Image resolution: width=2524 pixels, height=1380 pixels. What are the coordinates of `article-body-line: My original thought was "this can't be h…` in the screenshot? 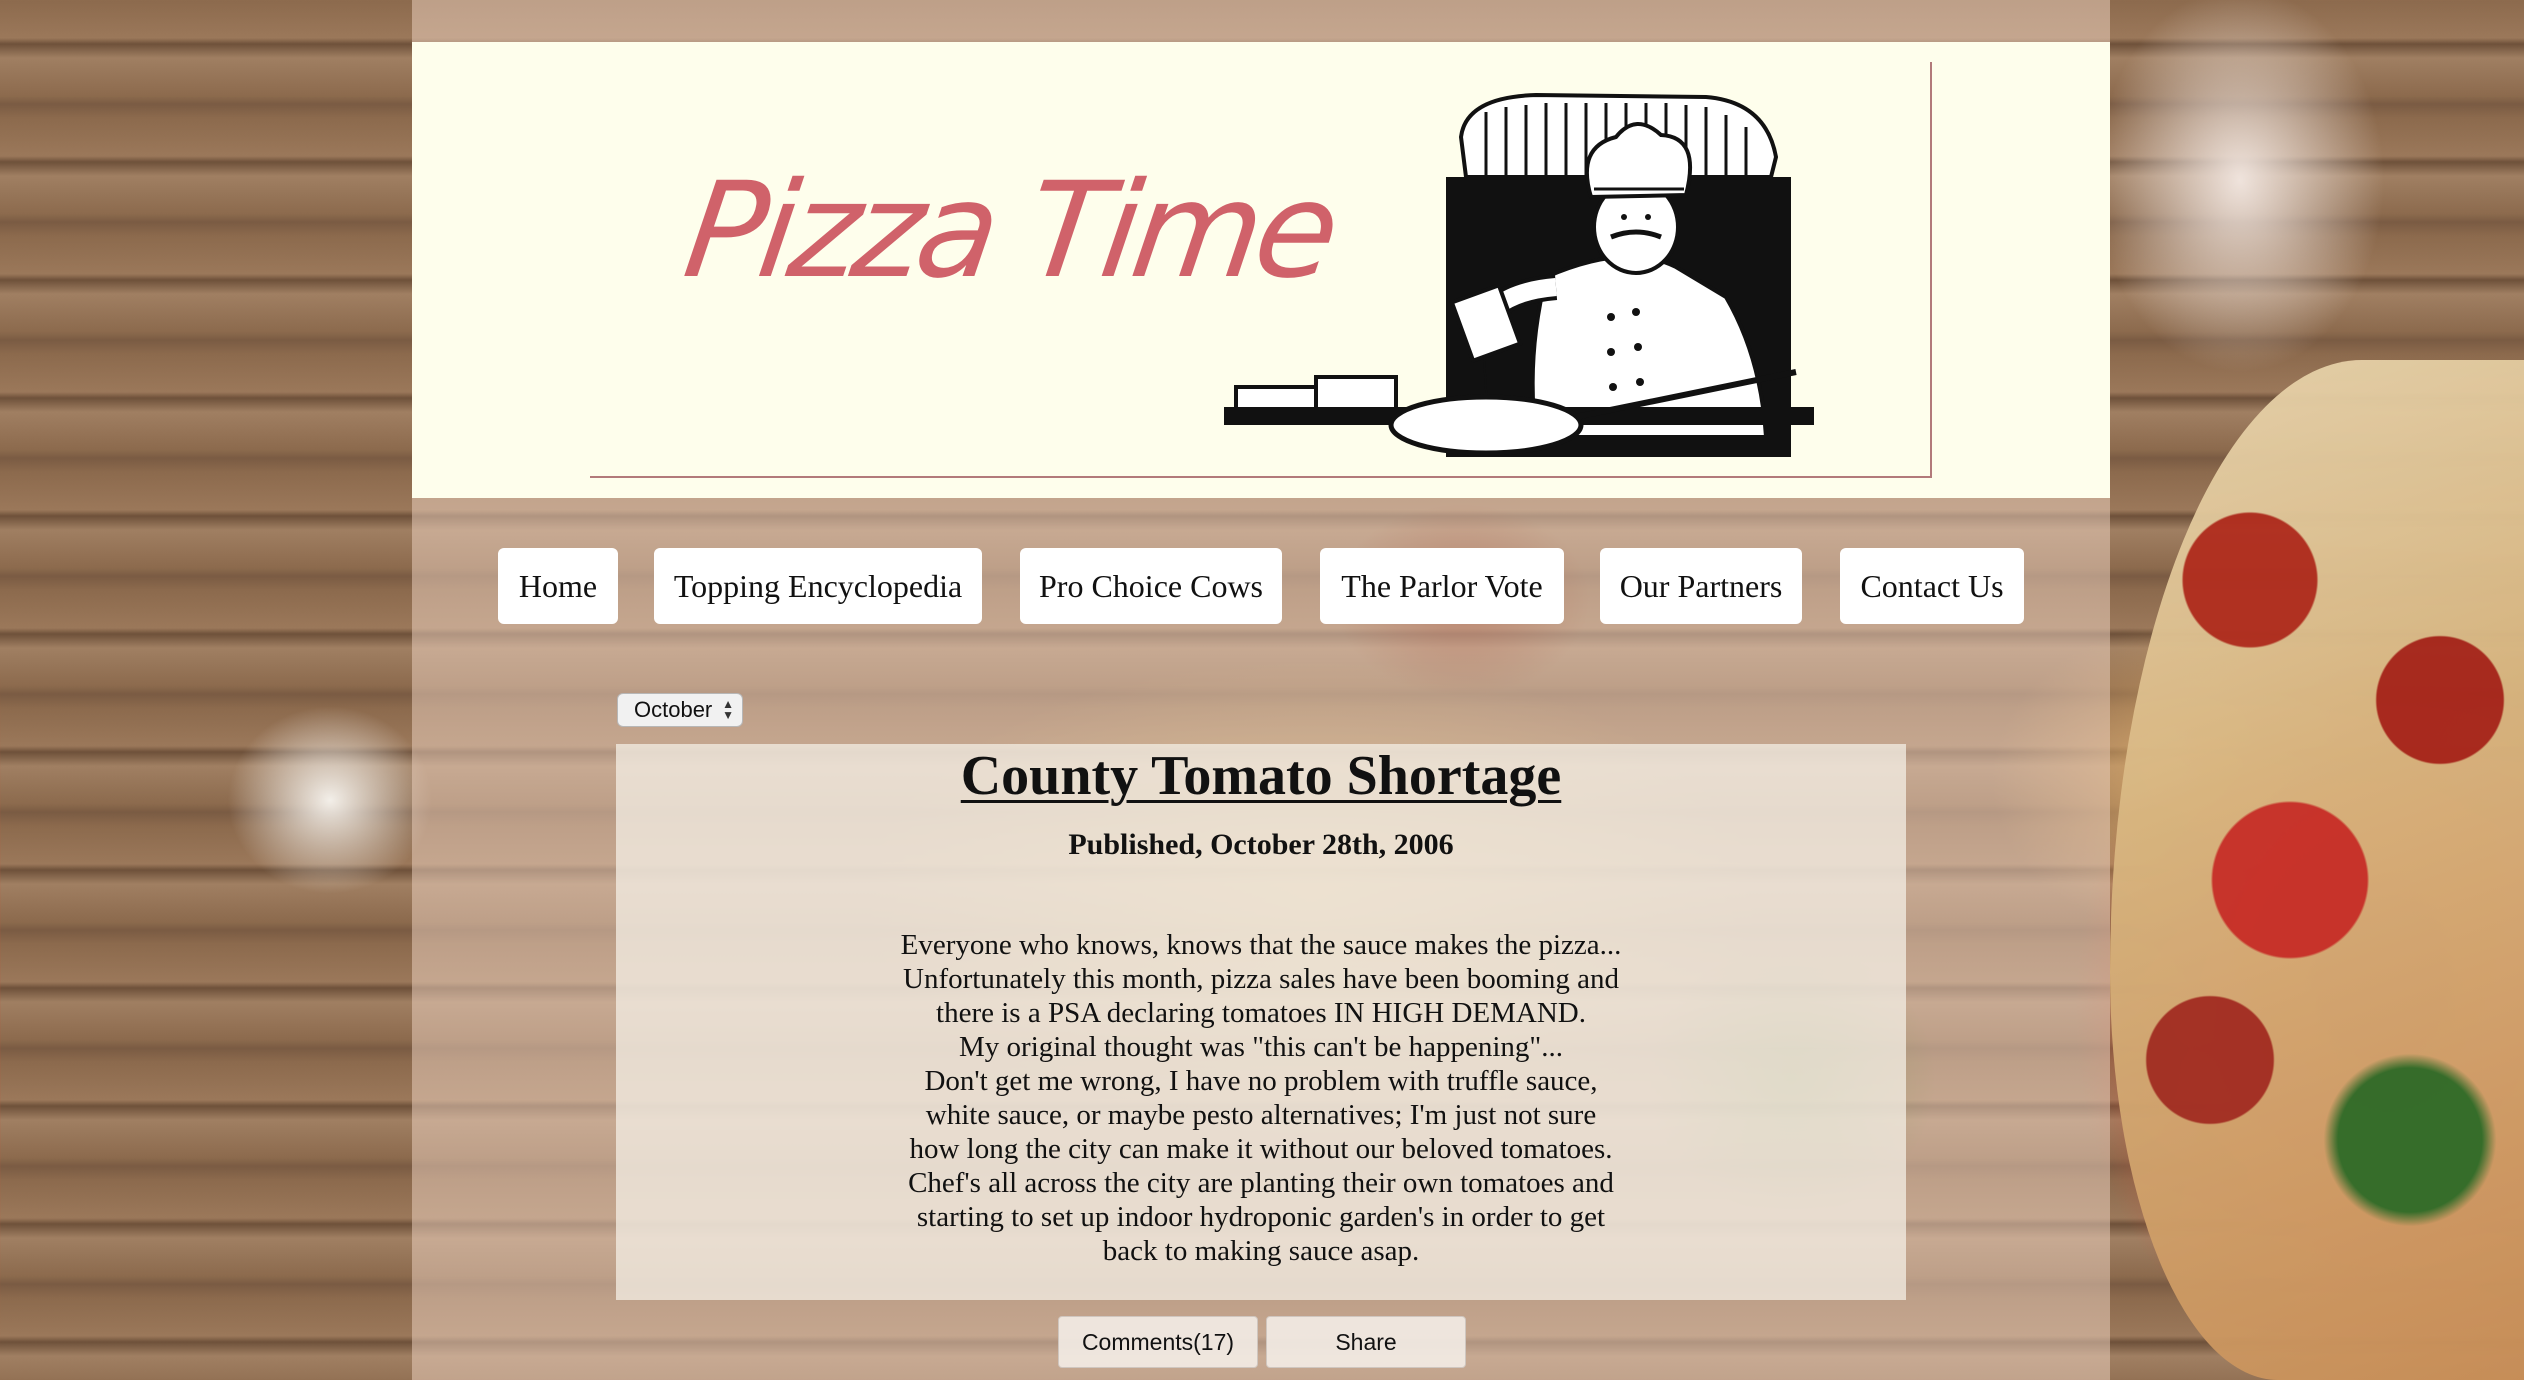 It's located at (1261, 1047).